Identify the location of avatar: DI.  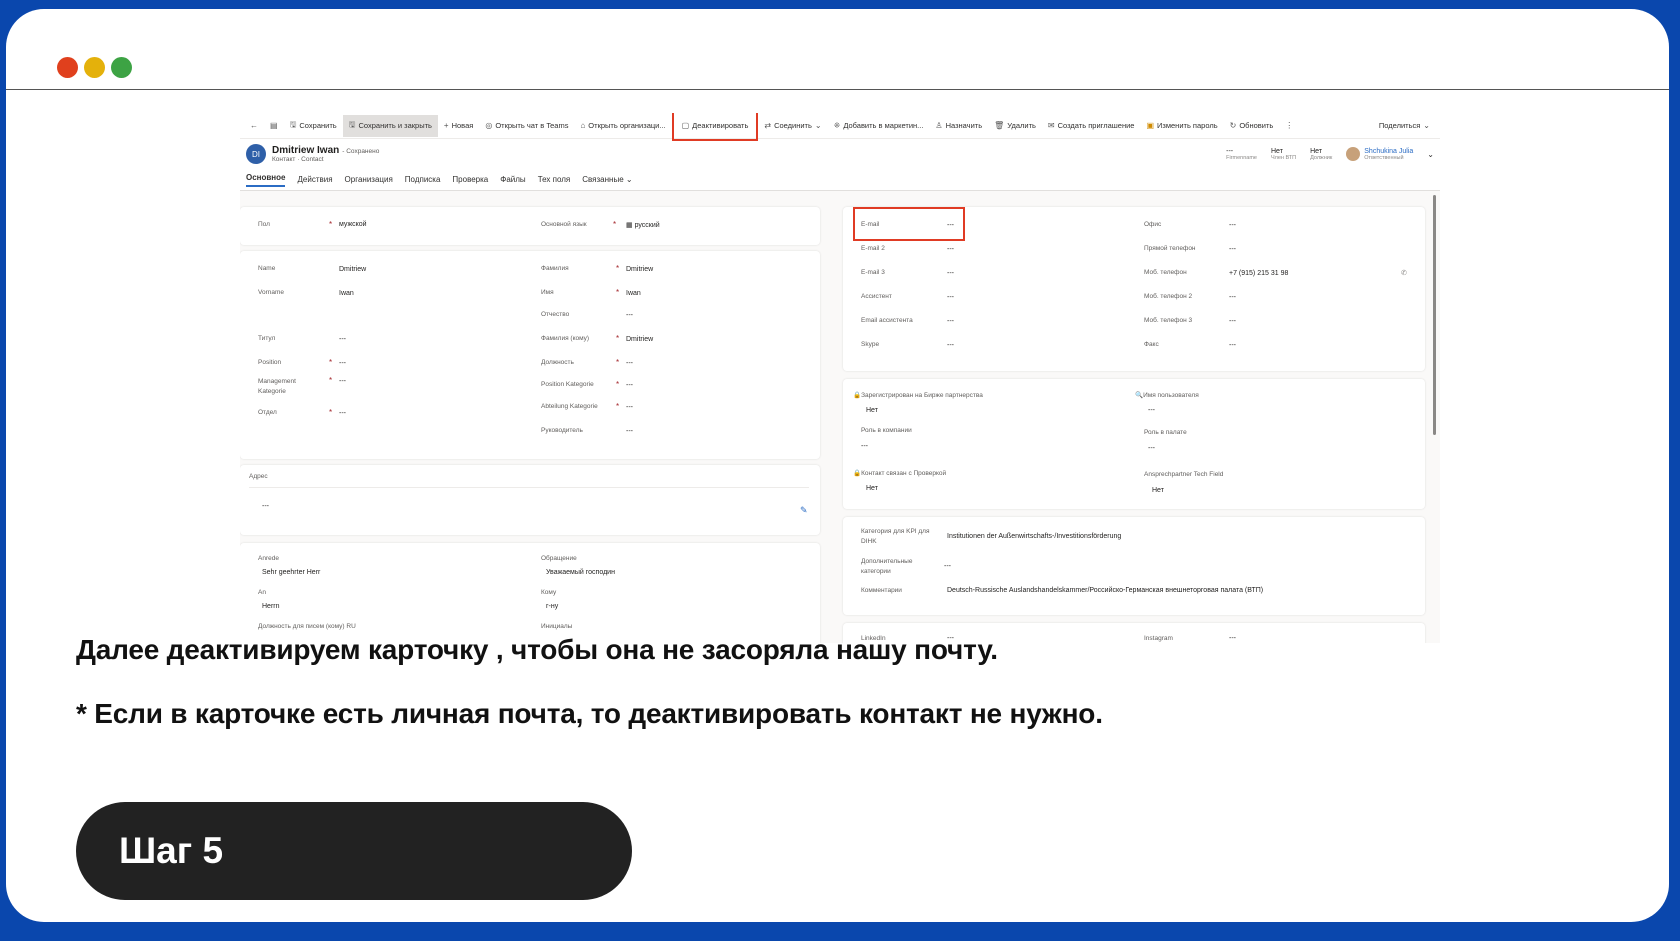
(256, 154).